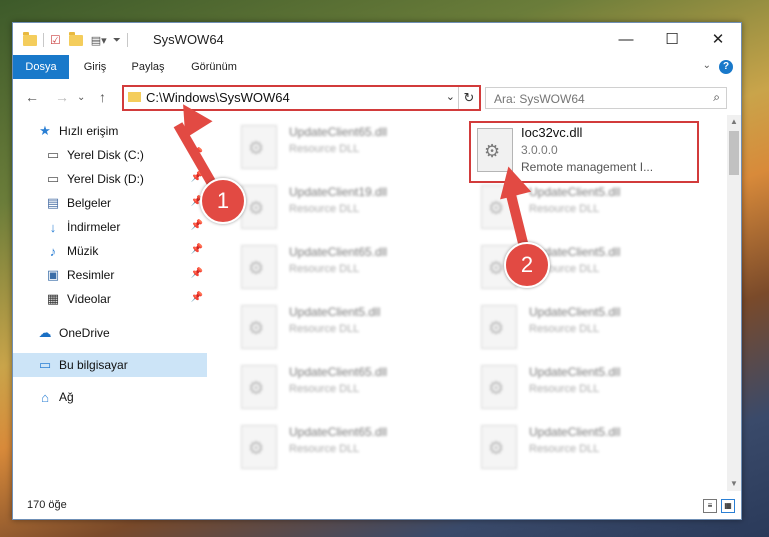 Image resolution: width=769 pixels, height=537 pixels. What do you see at coordinates (716, 97) in the screenshot?
I see `search-icon: ⌕` at bounding box center [716, 97].